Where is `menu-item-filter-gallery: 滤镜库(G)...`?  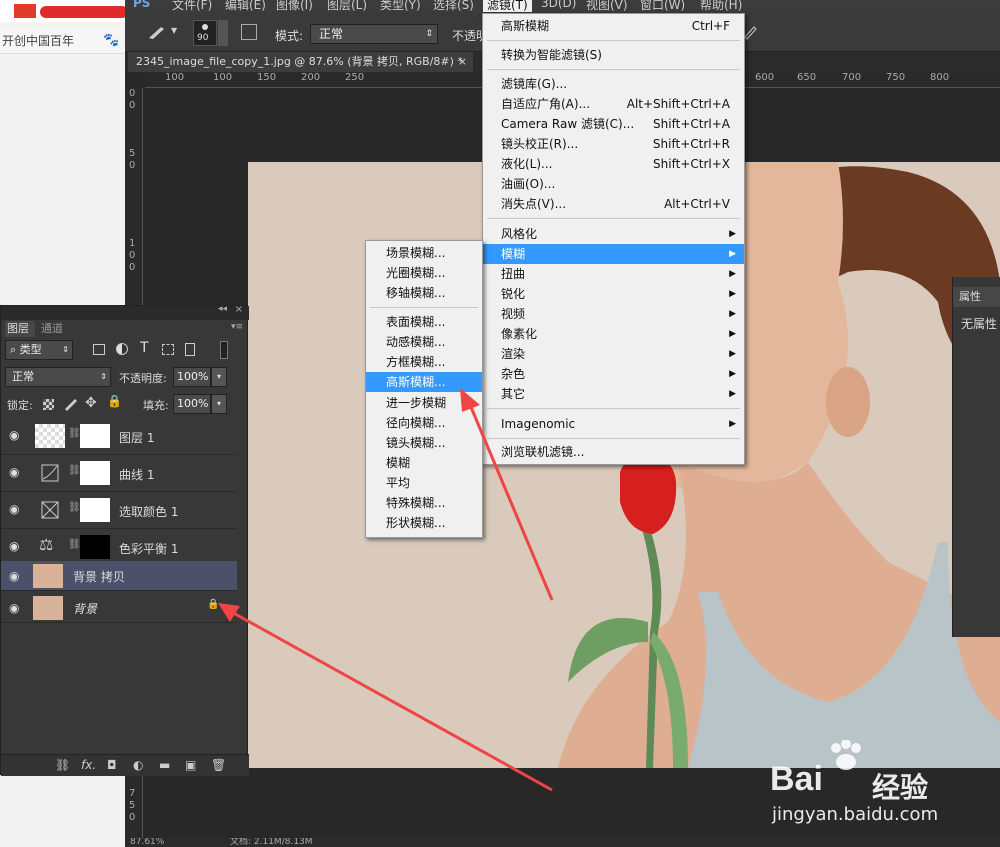 menu-item-filter-gallery: 滤镜库(G)... is located at coordinates (613, 84).